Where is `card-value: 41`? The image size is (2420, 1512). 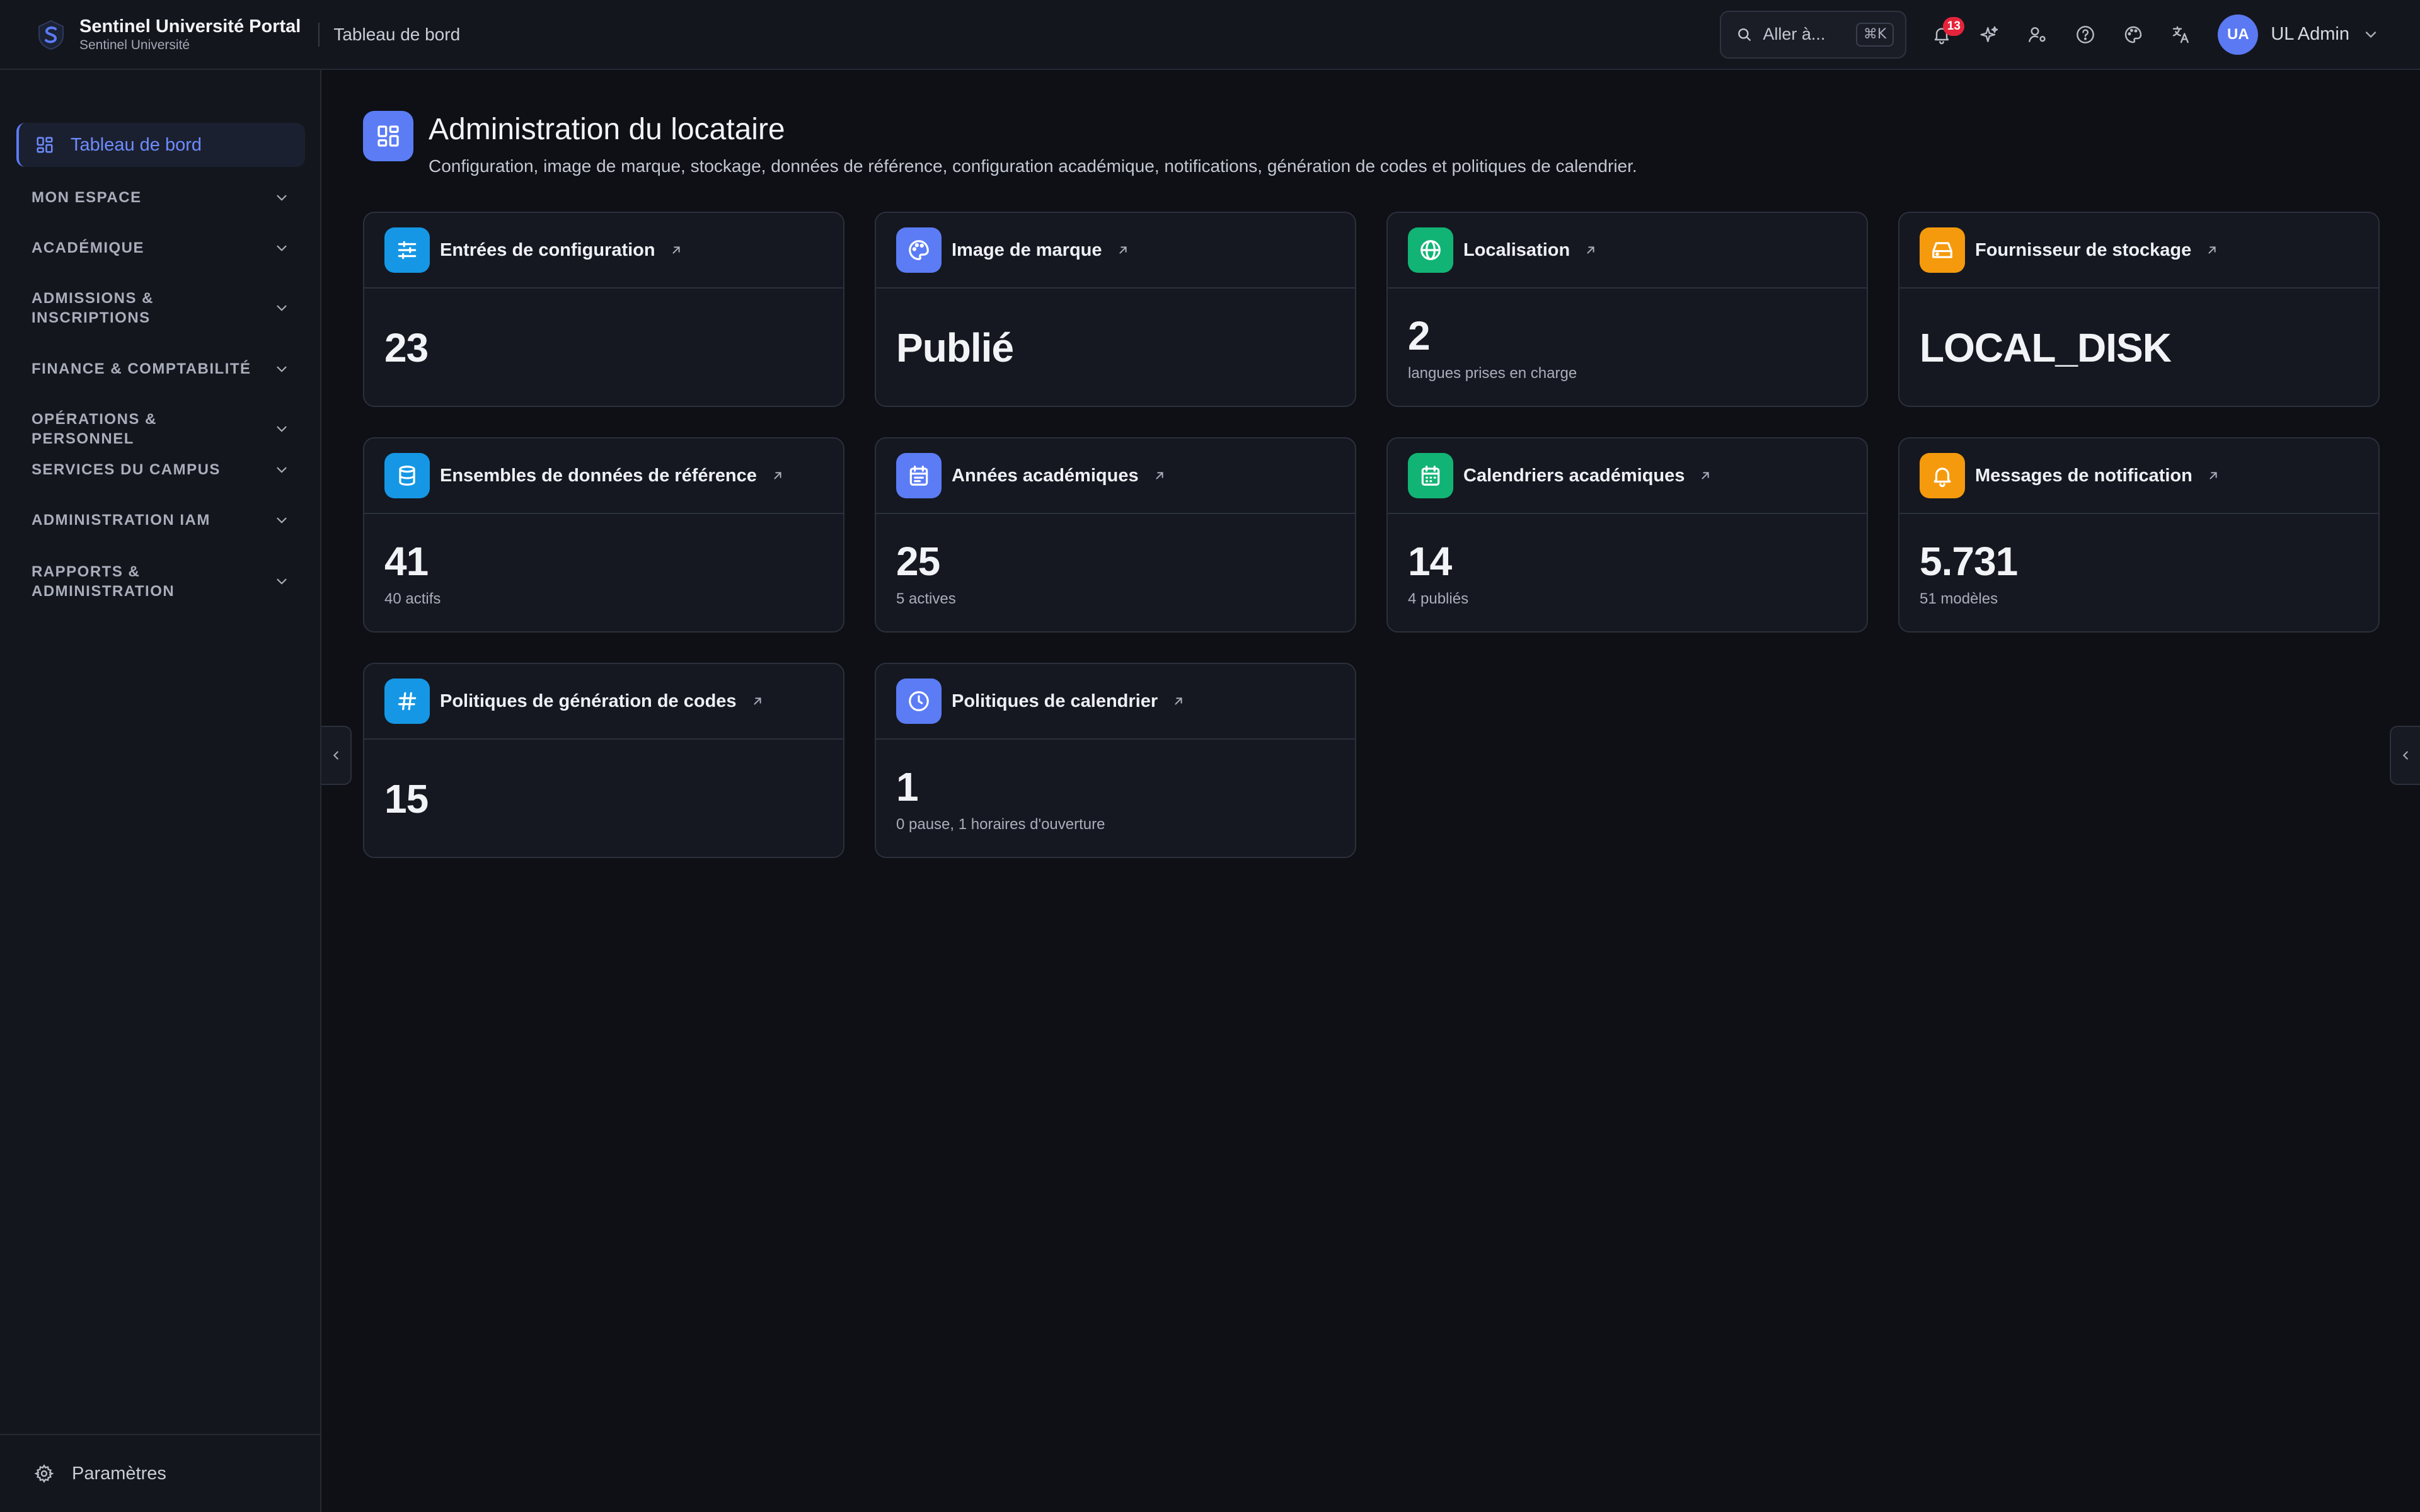
card-value: 41 is located at coordinates (407, 561).